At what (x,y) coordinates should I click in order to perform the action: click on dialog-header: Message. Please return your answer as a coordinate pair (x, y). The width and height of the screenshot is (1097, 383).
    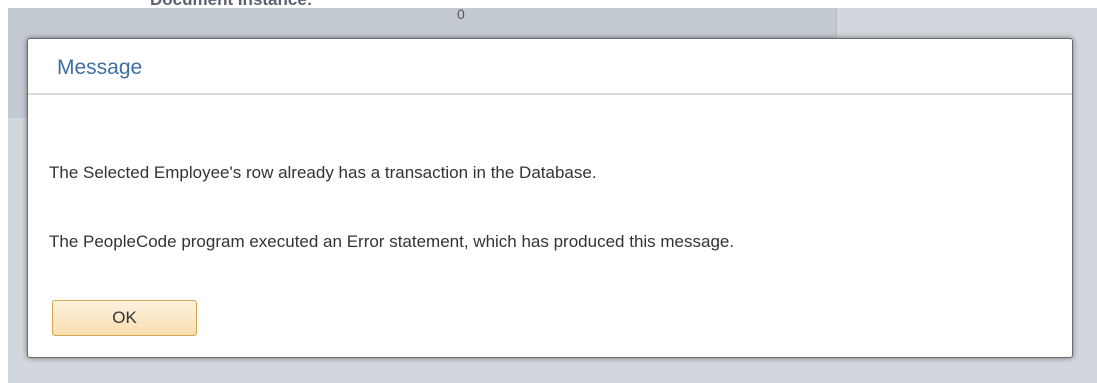
    Looking at the image, I should click on (550, 67).